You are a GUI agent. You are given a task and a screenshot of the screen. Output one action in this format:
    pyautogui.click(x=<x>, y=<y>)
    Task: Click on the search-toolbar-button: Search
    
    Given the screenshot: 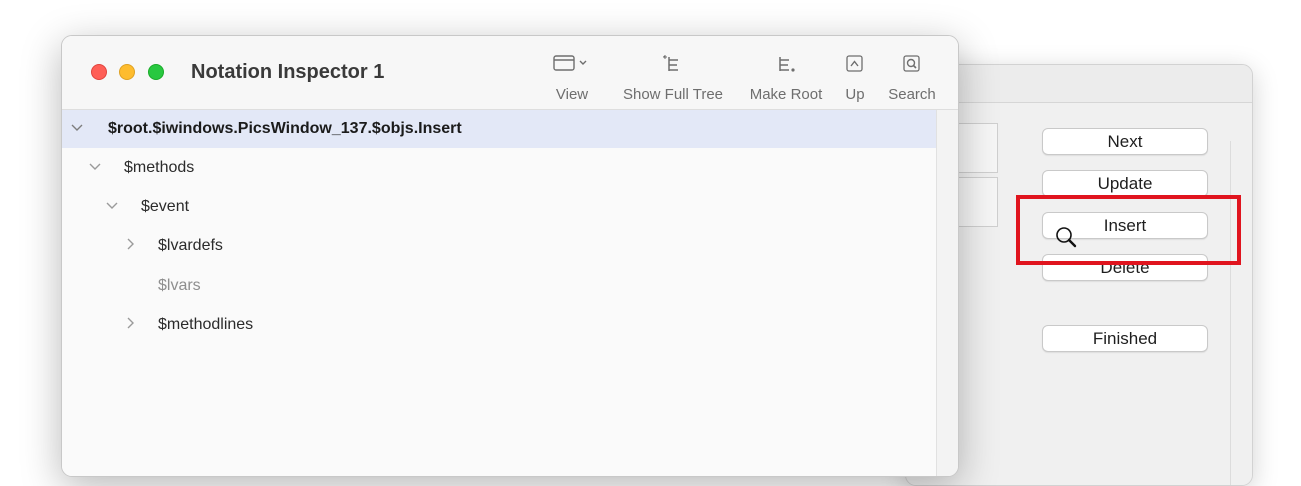 What is the action you would take?
    pyautogui.click(x=912, y=78)
    